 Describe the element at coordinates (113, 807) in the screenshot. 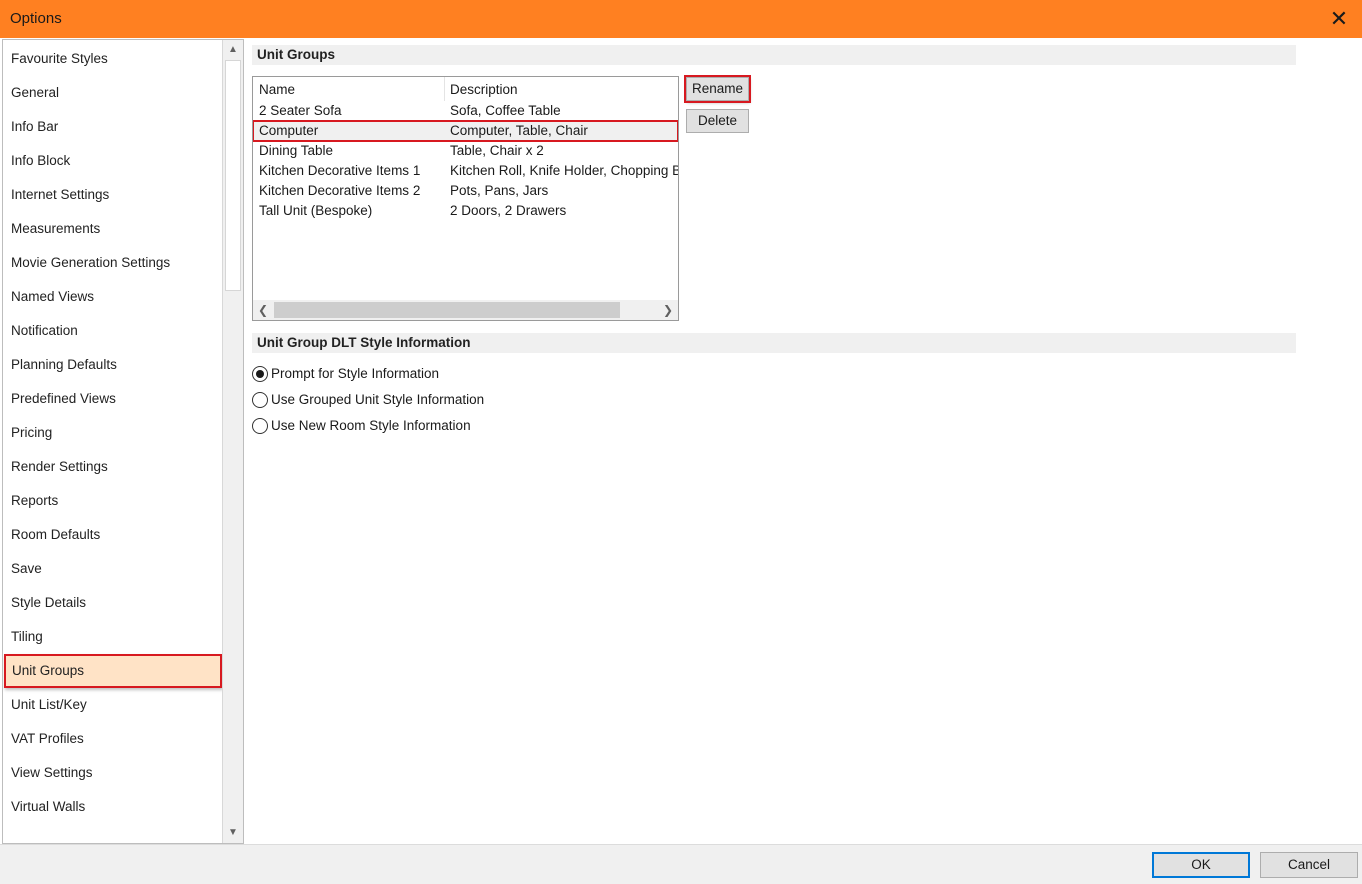

I see `sidebar-item-virtual-walls: Virtual Walls` at that location.